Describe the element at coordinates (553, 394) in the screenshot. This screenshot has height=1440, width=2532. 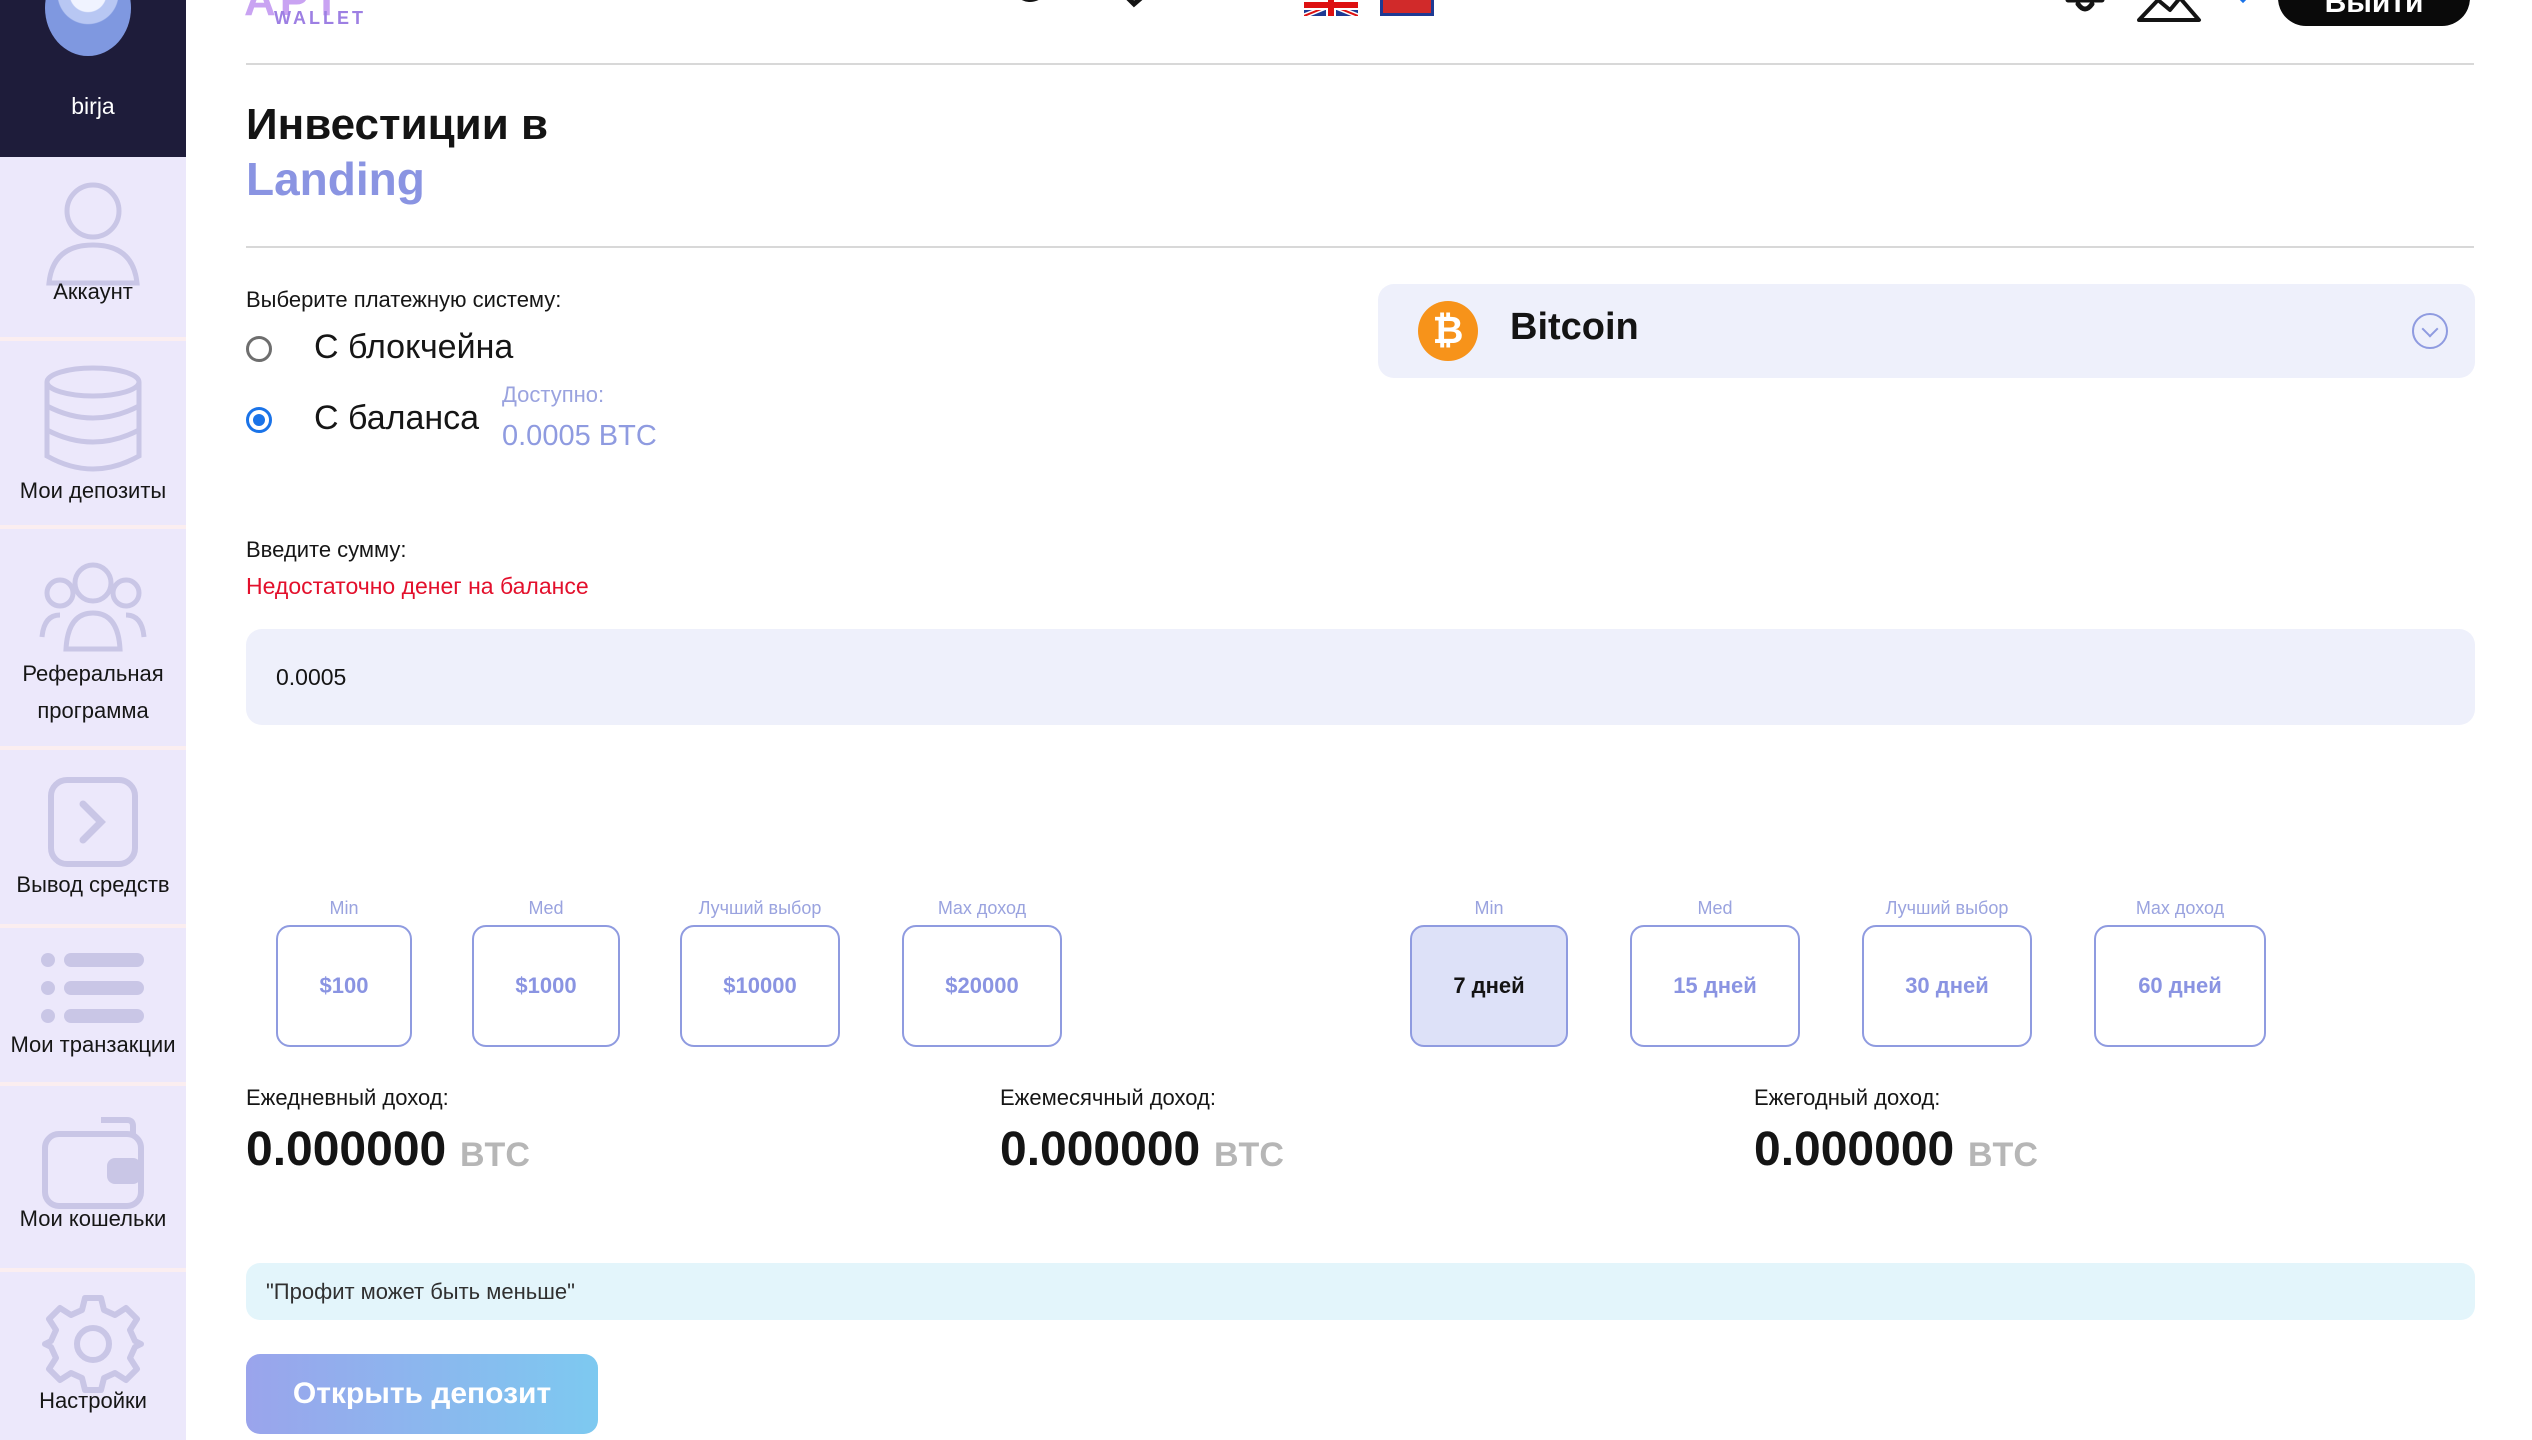
I see `available-label: Доступно:` at that location.